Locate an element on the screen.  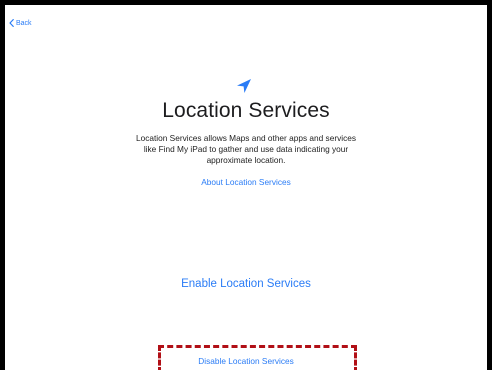
page-title: Location Services is located at coordinates (246, 110).